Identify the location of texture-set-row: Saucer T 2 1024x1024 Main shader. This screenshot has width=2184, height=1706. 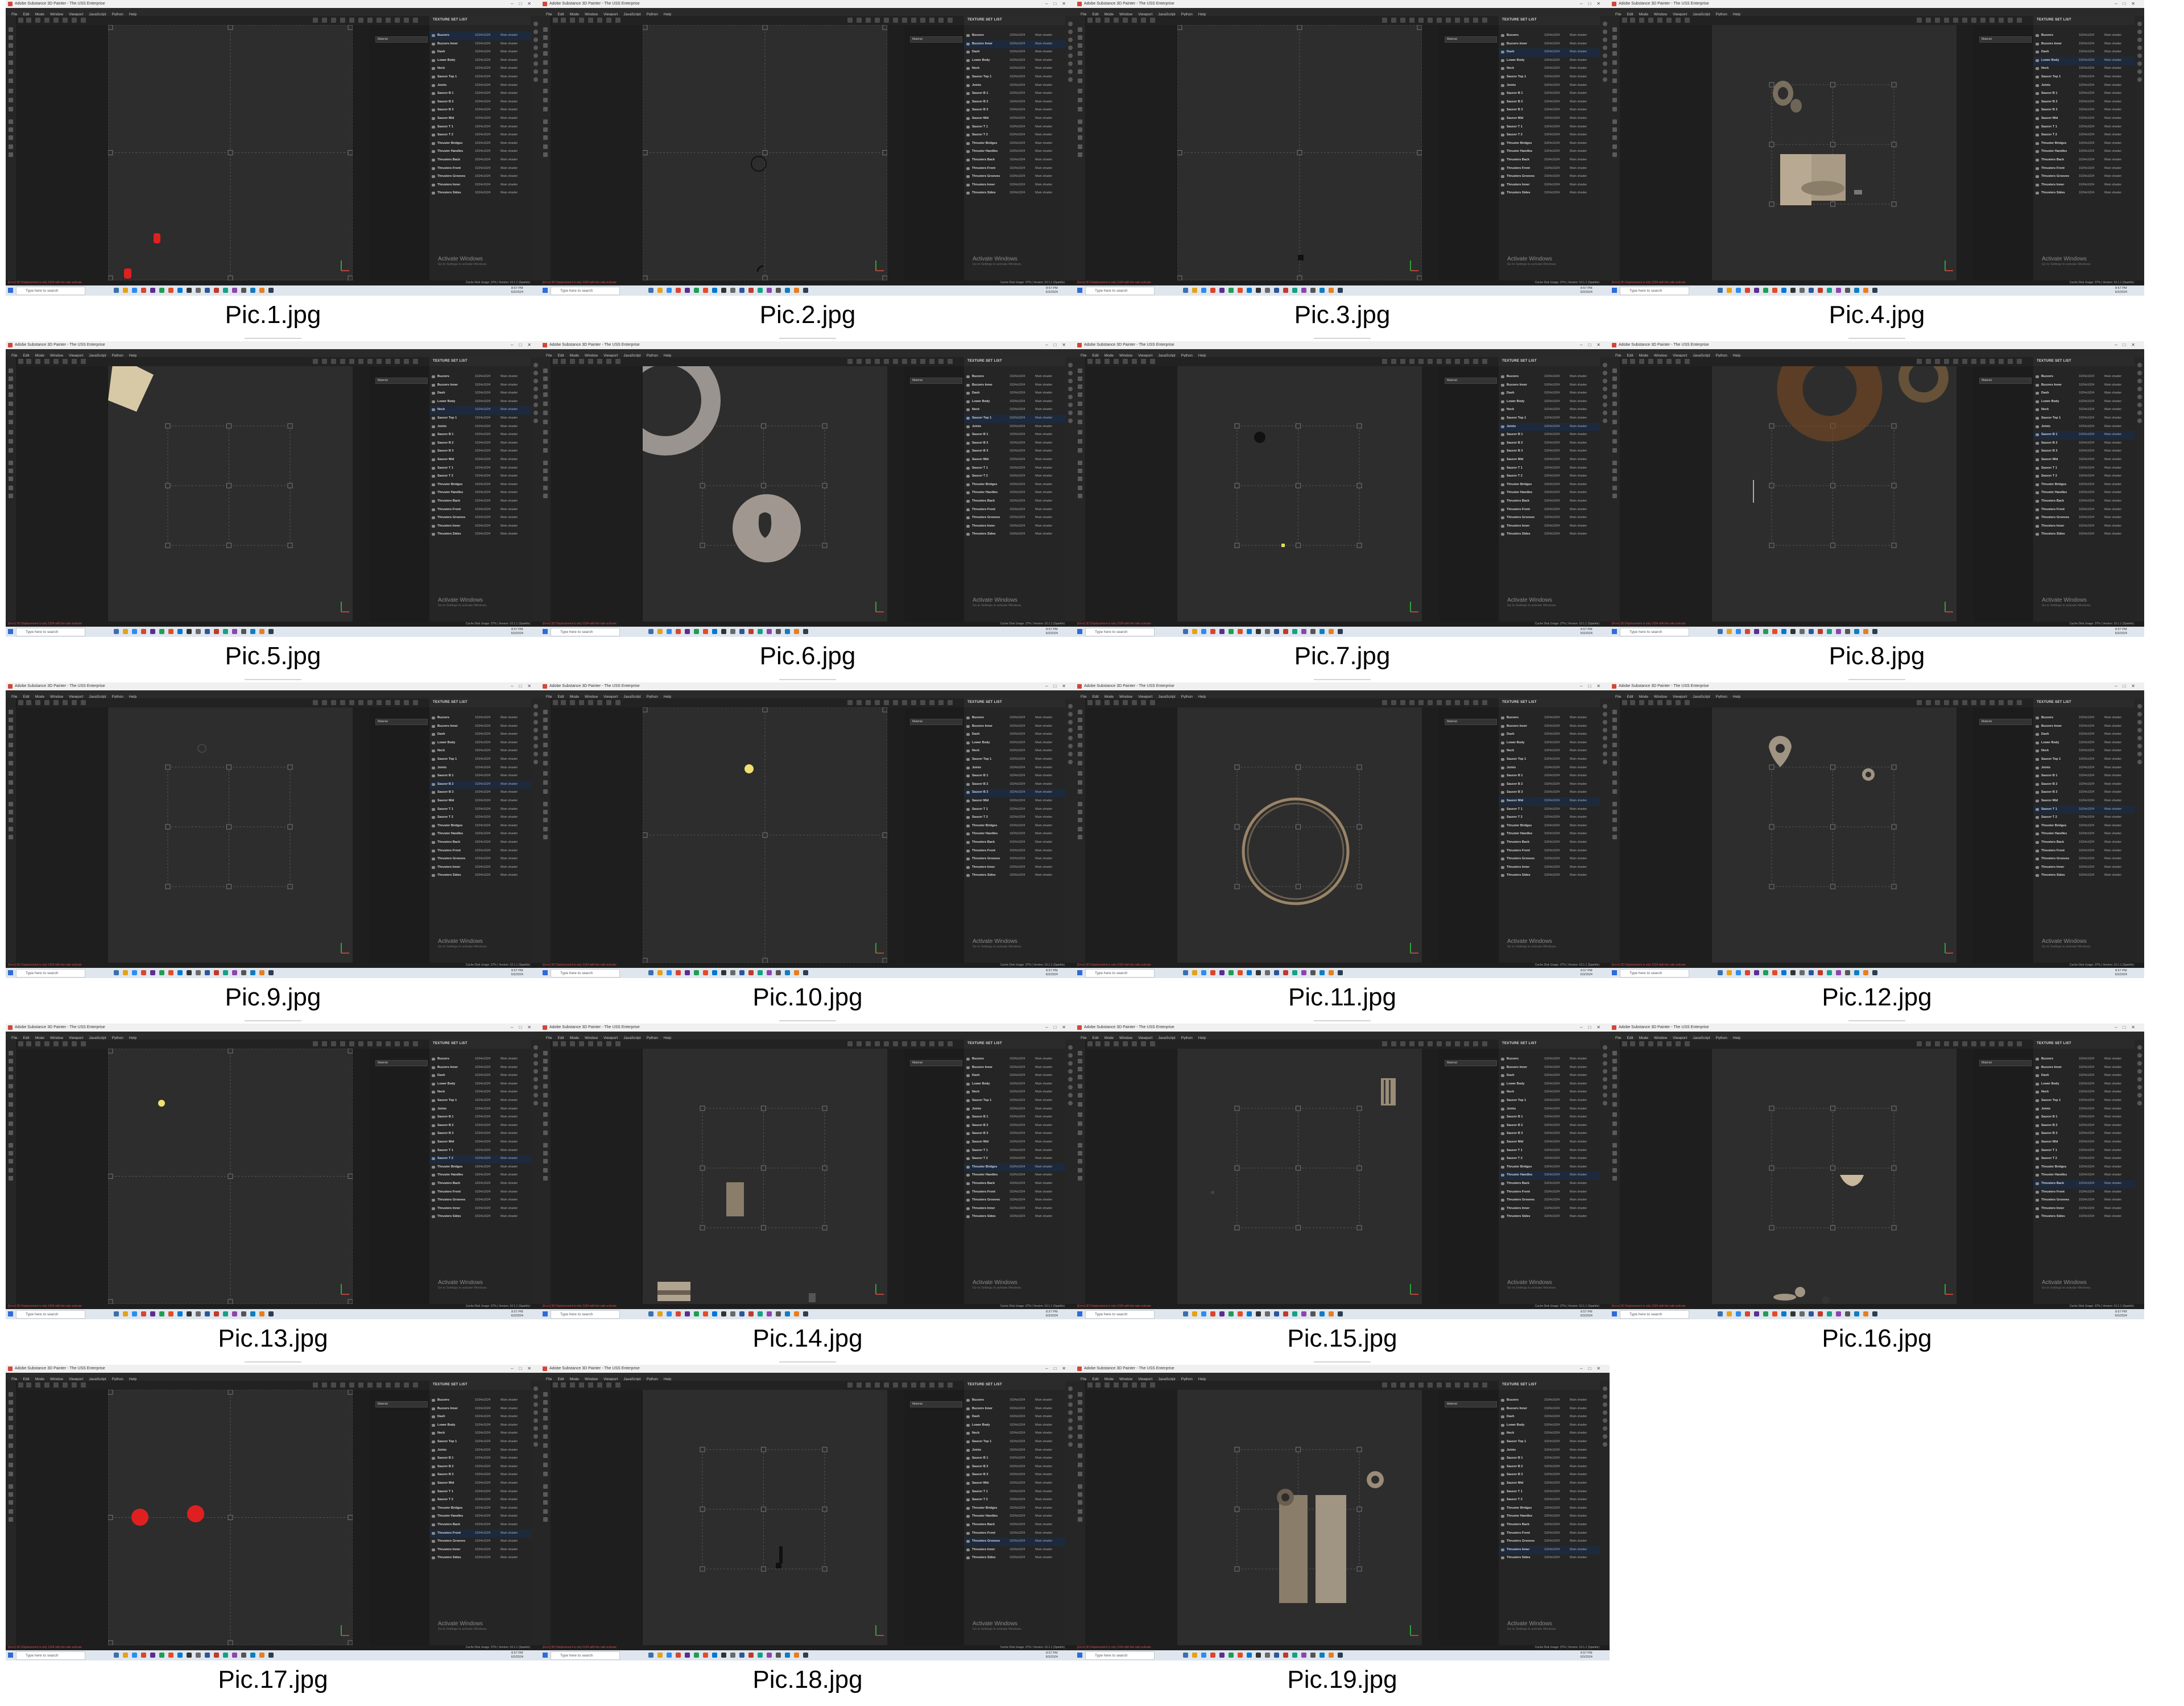
(1014, 1159).